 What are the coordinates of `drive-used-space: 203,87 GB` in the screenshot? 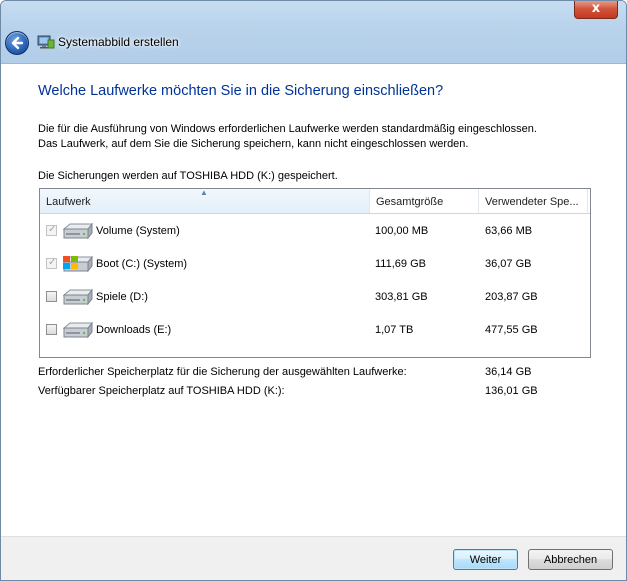 It's located at (511, 297).